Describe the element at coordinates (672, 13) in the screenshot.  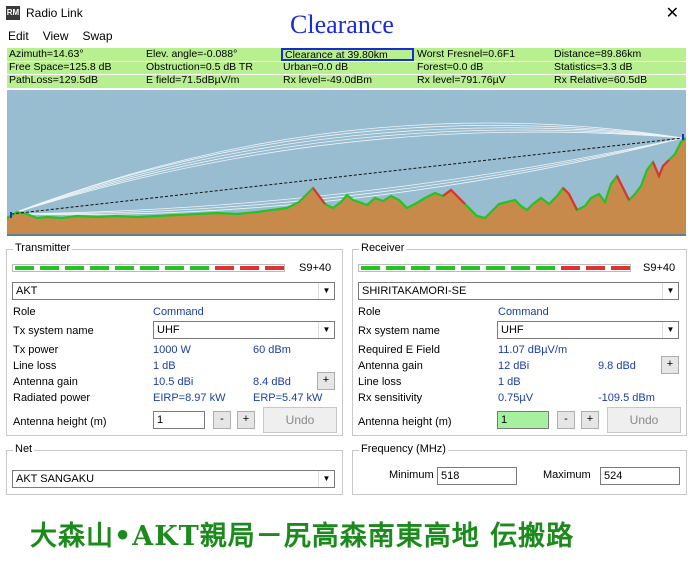
I see `close-icon: ✕` at that location.